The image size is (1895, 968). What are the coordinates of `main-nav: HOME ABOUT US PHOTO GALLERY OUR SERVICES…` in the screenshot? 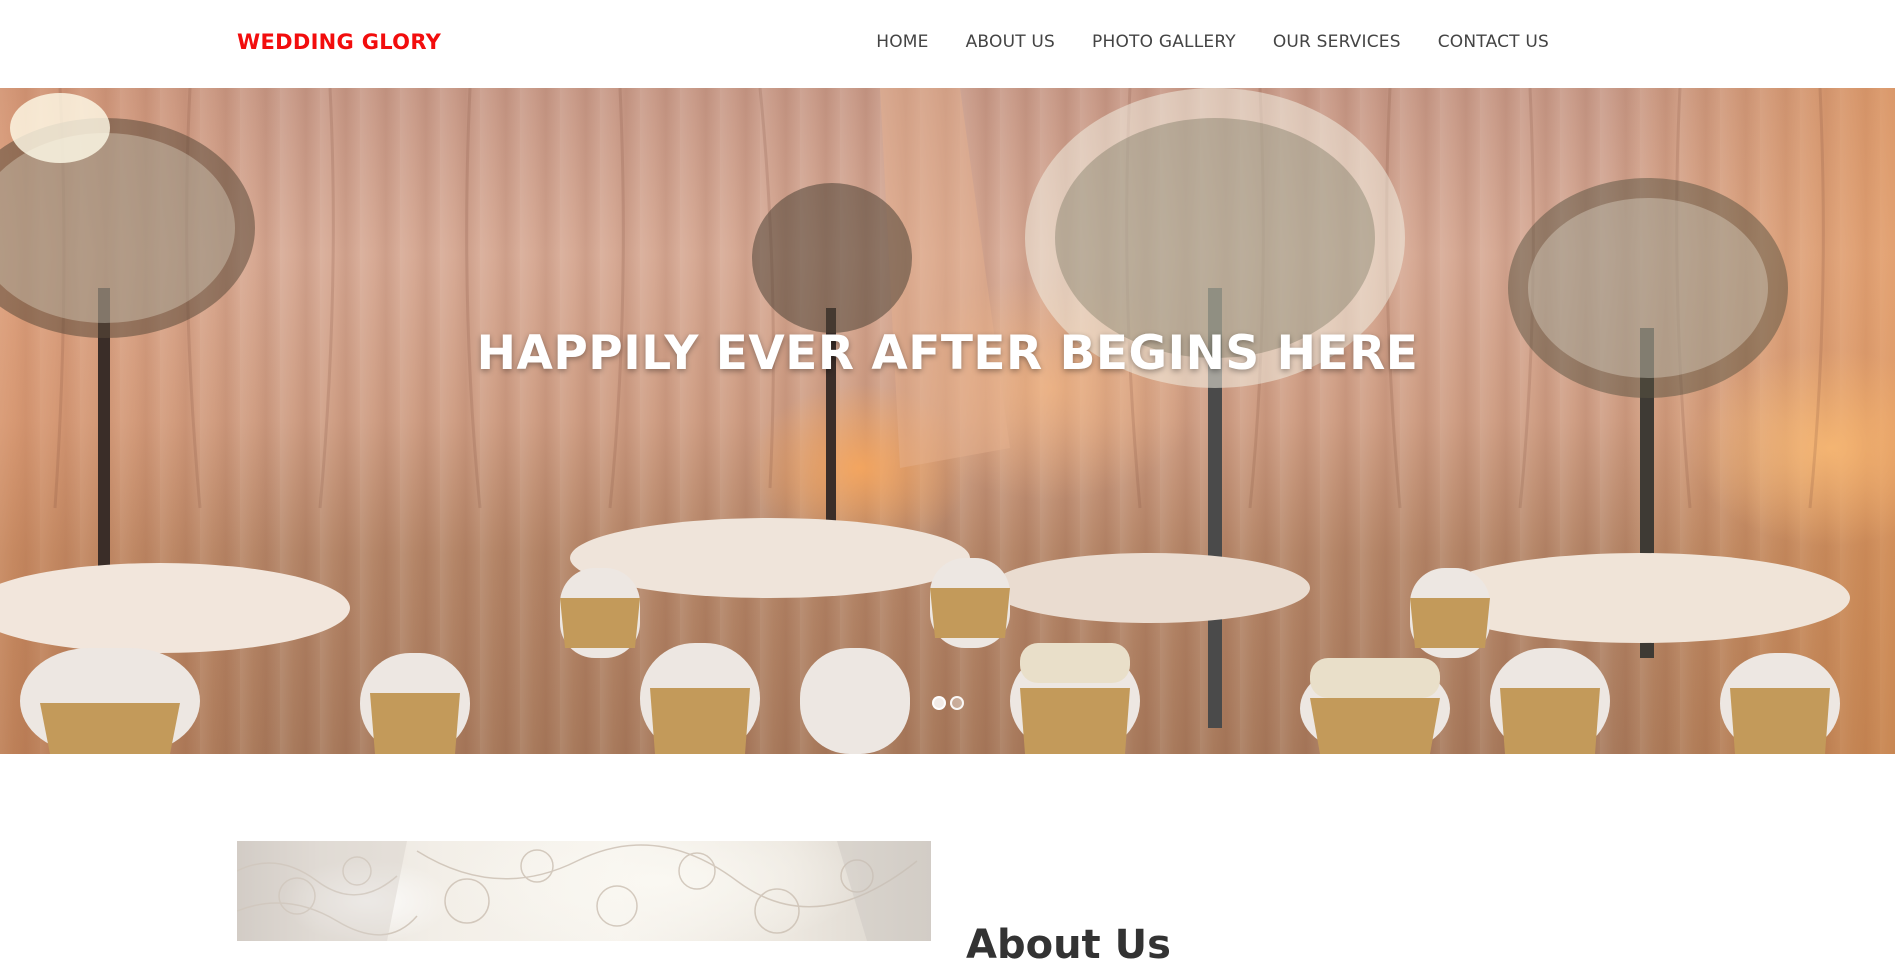 It's located at (1212, 42).